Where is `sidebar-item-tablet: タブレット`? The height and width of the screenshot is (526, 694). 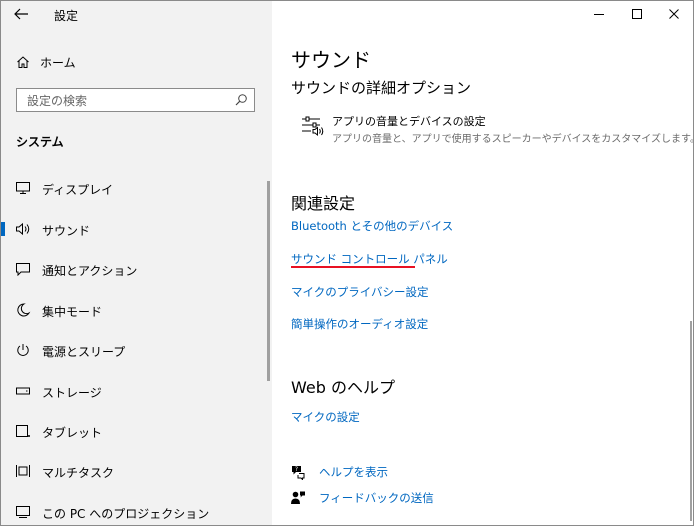
sidebar-item-tablet: タブレット is located at coordinates (136, 431).